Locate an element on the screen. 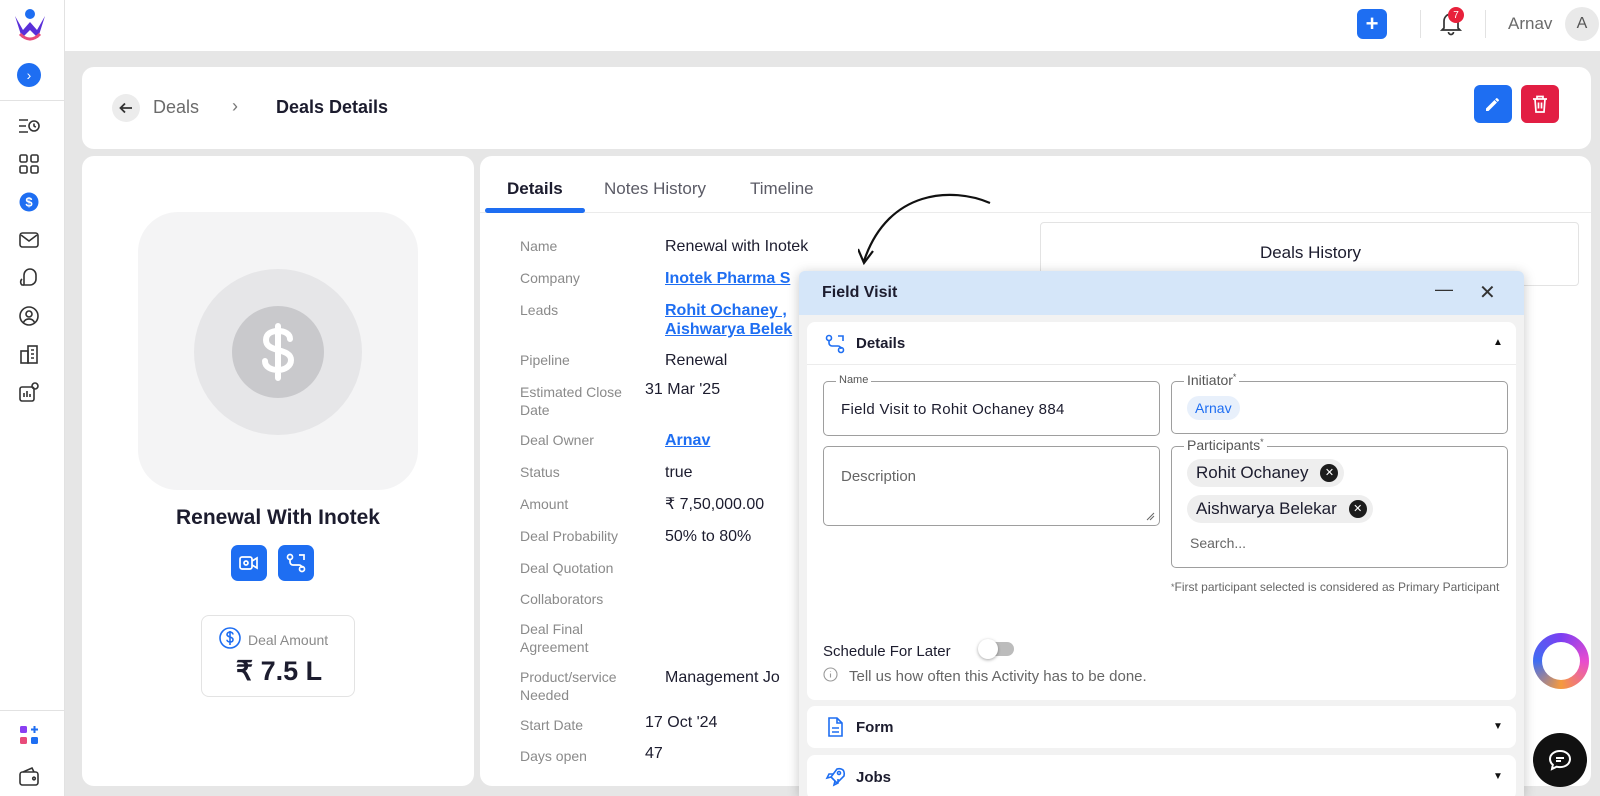  toggle-knob is located at coordinates (988, 649).